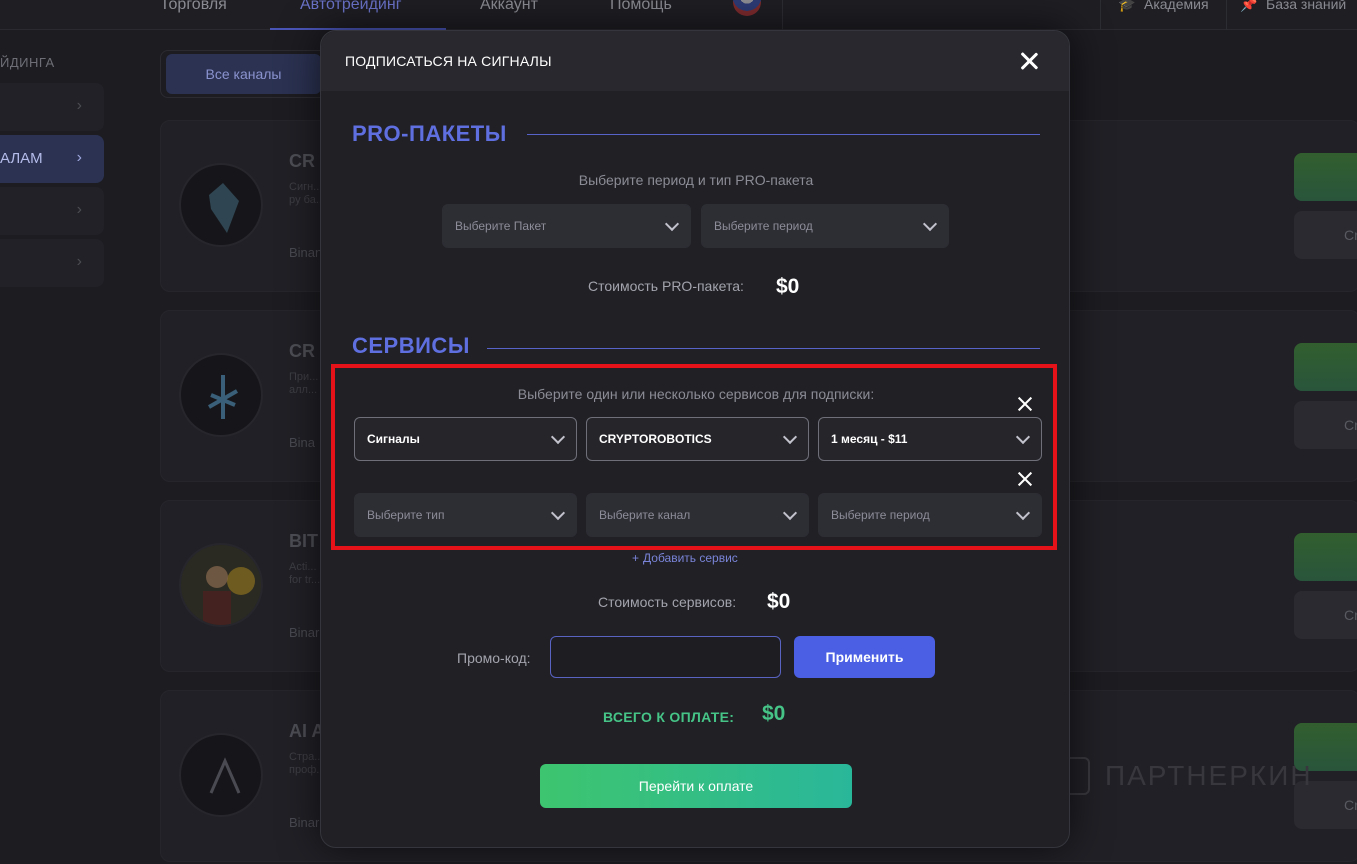  I want to click on close-icon, so click(1029, 61).